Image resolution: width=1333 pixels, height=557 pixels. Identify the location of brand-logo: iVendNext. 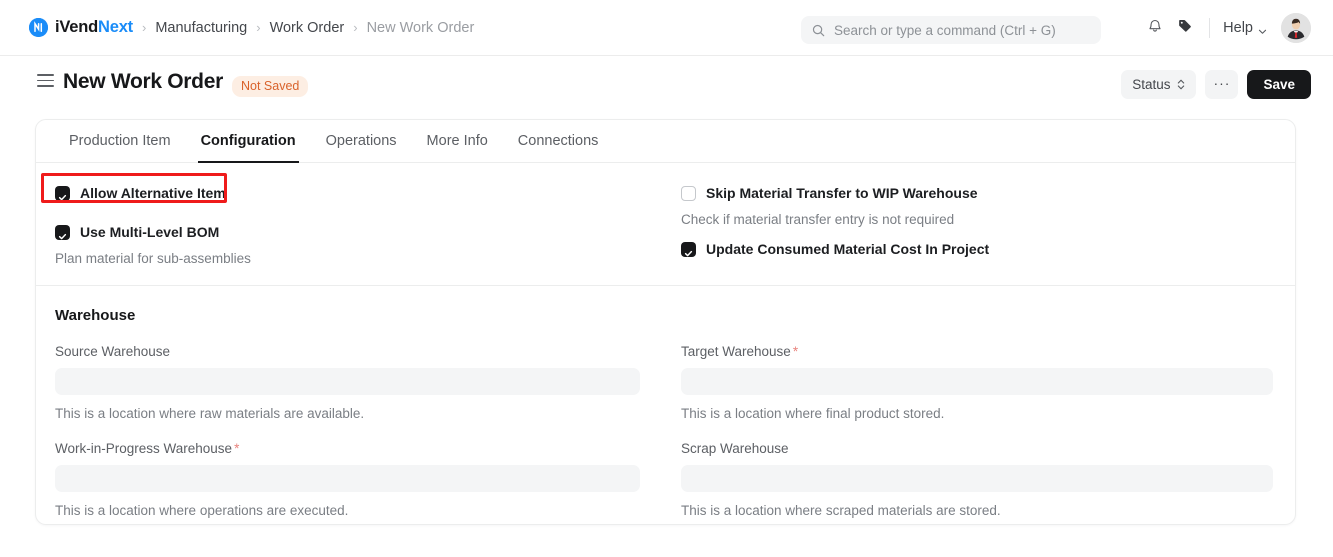
(81, 27).